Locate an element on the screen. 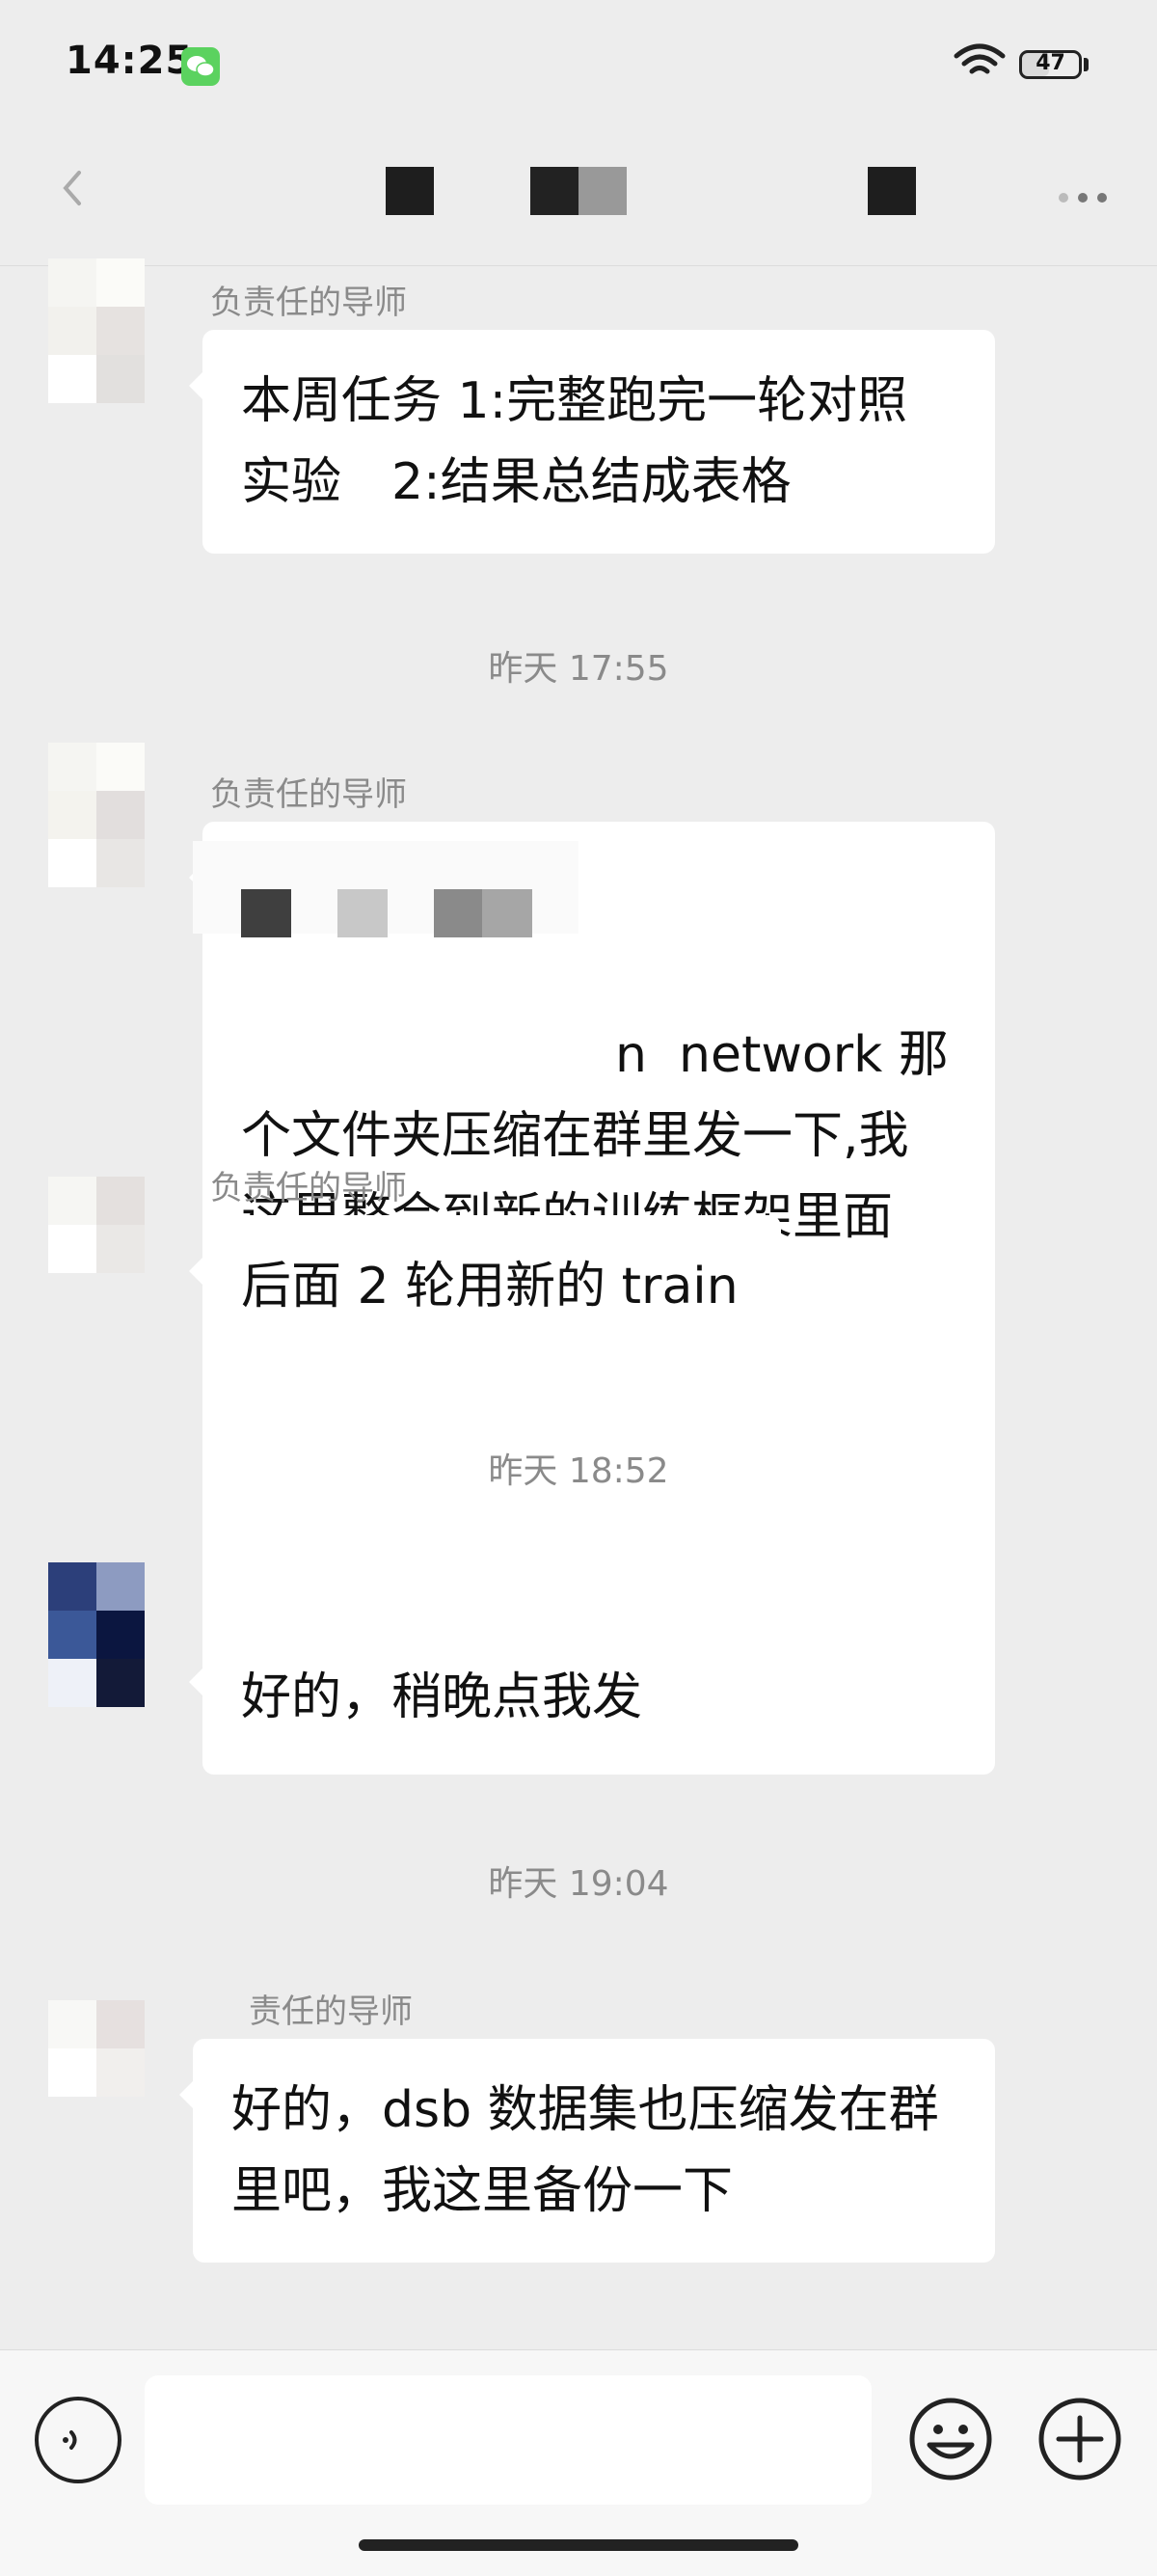 This screenshot has width=1157, height=2576. more-dots-icon is located at coordinates (1088, 197).